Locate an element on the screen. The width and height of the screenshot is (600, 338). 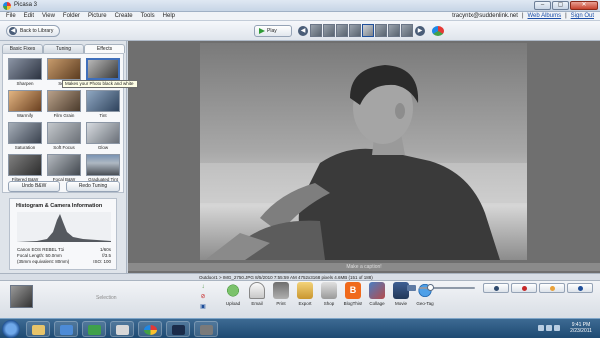
effect-tint: Tint is located at coordinates (103, 104).